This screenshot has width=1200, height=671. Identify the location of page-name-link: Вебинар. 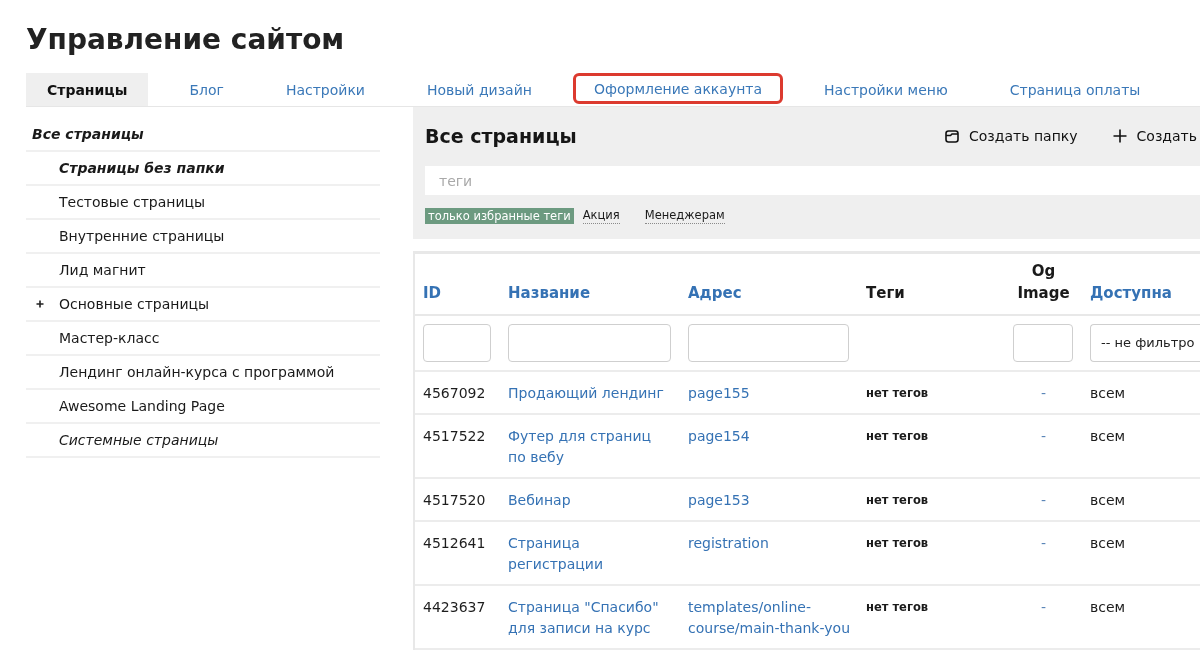
(590, 500).